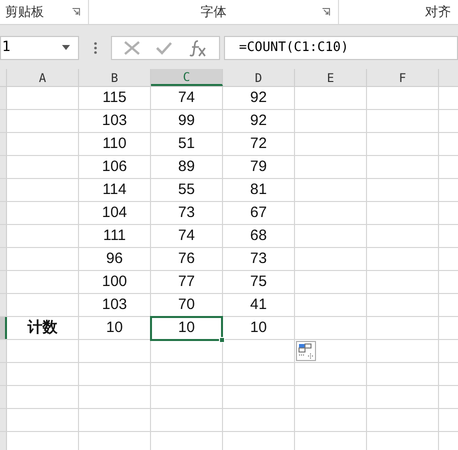  What do you see at coordinates (186, 190) in the screenshot?
I see `table-cell-text: 55` at bounding box center [186, 190].